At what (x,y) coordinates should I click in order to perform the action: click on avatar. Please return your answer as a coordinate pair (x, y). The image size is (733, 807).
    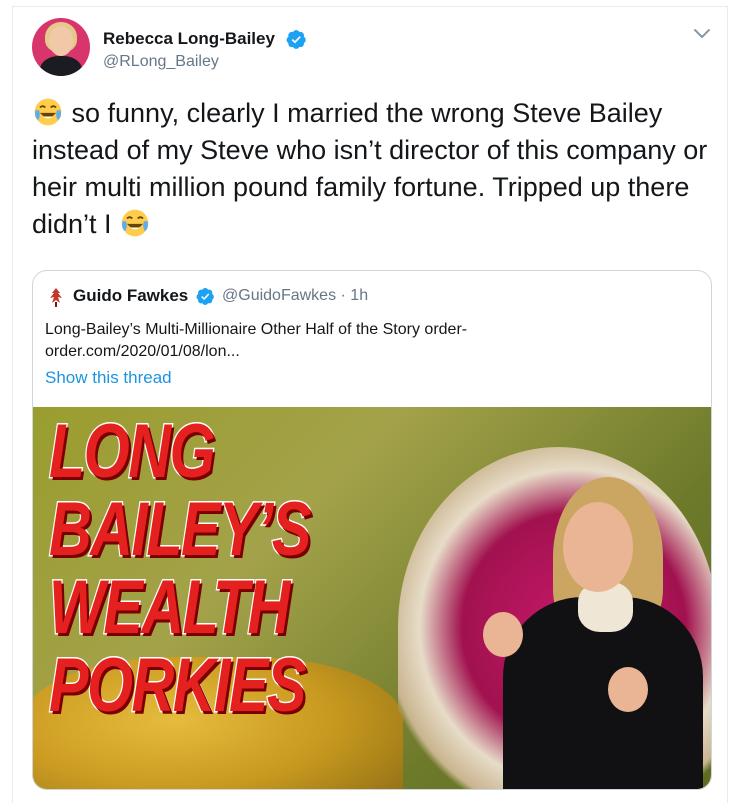
    Looking at the image, I should click on (61, 47).